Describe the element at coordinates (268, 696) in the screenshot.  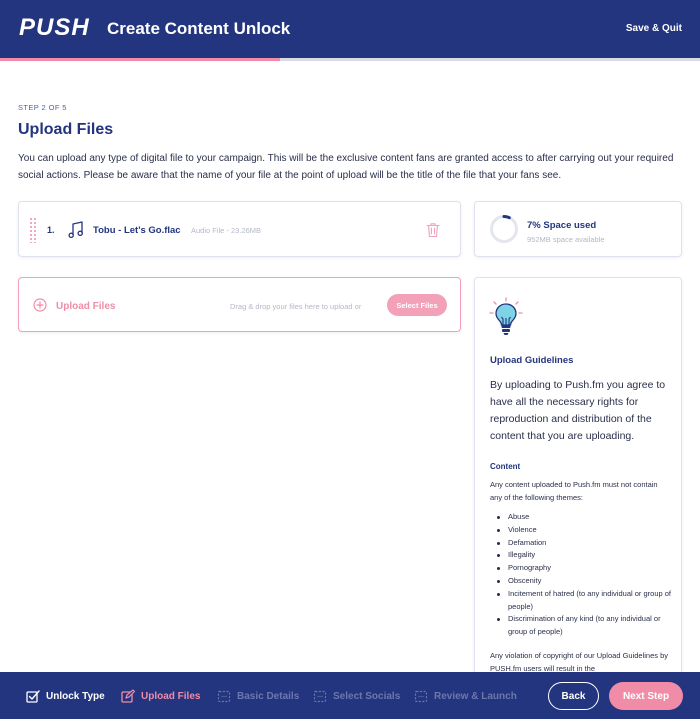
I see `step-label: Basic Details` at that location.